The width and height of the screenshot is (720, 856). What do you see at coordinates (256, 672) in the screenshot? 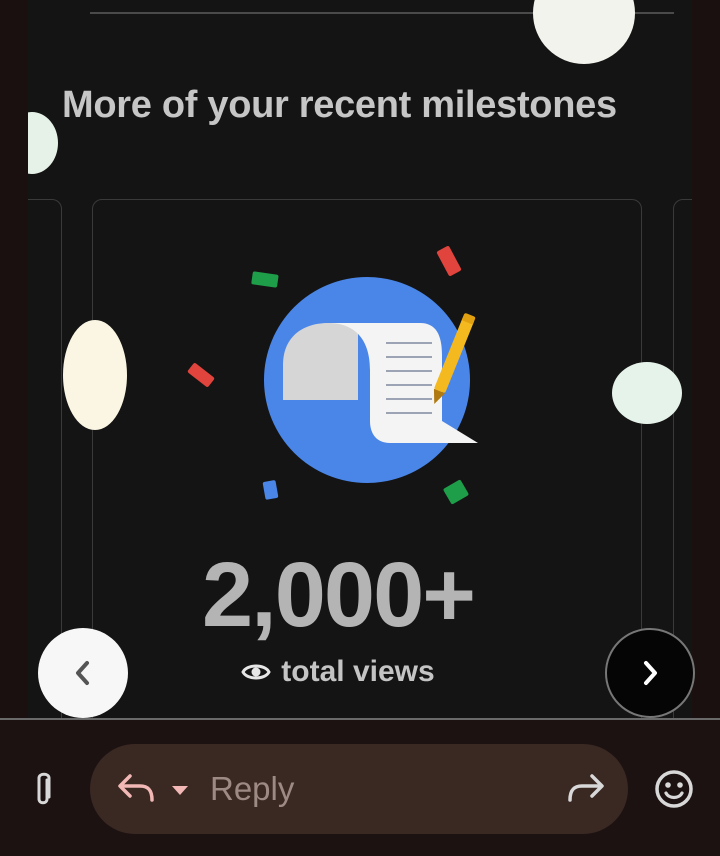
I see `eye-icon` at bounding box center [256, 672].